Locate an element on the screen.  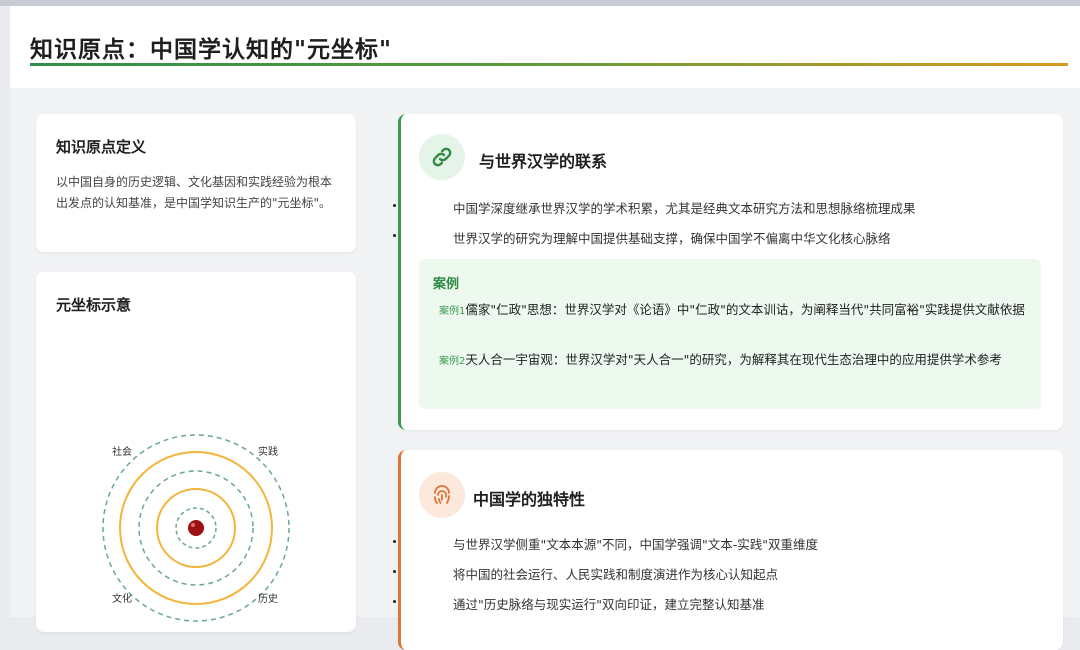
label-culture: 文化 is located at coordinates (122, 598).